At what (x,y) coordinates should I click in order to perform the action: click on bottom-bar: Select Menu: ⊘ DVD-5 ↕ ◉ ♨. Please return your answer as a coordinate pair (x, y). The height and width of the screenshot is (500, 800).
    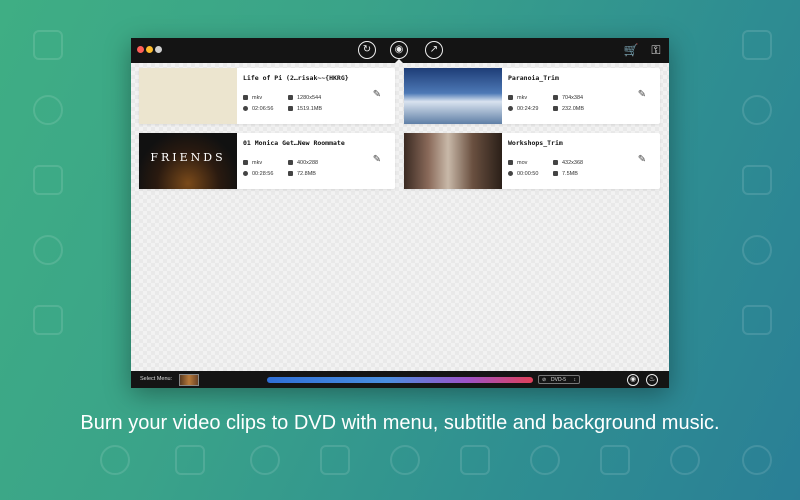
    Looking at the image, I should click on (400, 379).